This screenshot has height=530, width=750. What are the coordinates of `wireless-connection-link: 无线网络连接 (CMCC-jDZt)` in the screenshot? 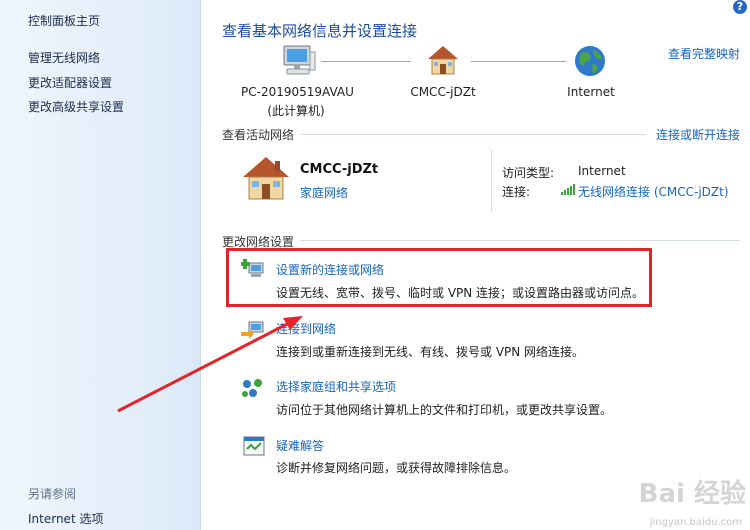 It's located at (653, 191).